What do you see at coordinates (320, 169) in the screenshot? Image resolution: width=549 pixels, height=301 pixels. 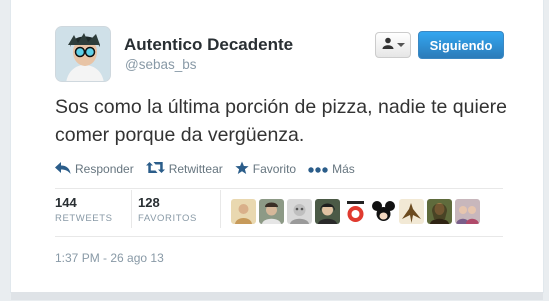 I see `more-icon` at bounding box center [320, 169].